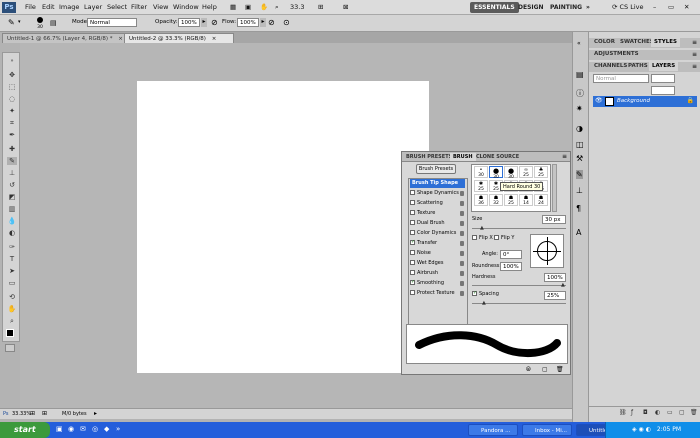 The image size is (700, 438). What do you see at coordinates (106, 429) in the screenshot?
I see `quicklaunch-icon: ◆` at bounding box center [106, 429].